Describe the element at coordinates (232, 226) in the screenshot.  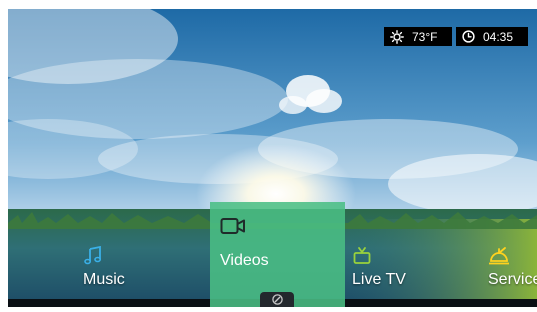
I see `video-camera-icon` at that location.